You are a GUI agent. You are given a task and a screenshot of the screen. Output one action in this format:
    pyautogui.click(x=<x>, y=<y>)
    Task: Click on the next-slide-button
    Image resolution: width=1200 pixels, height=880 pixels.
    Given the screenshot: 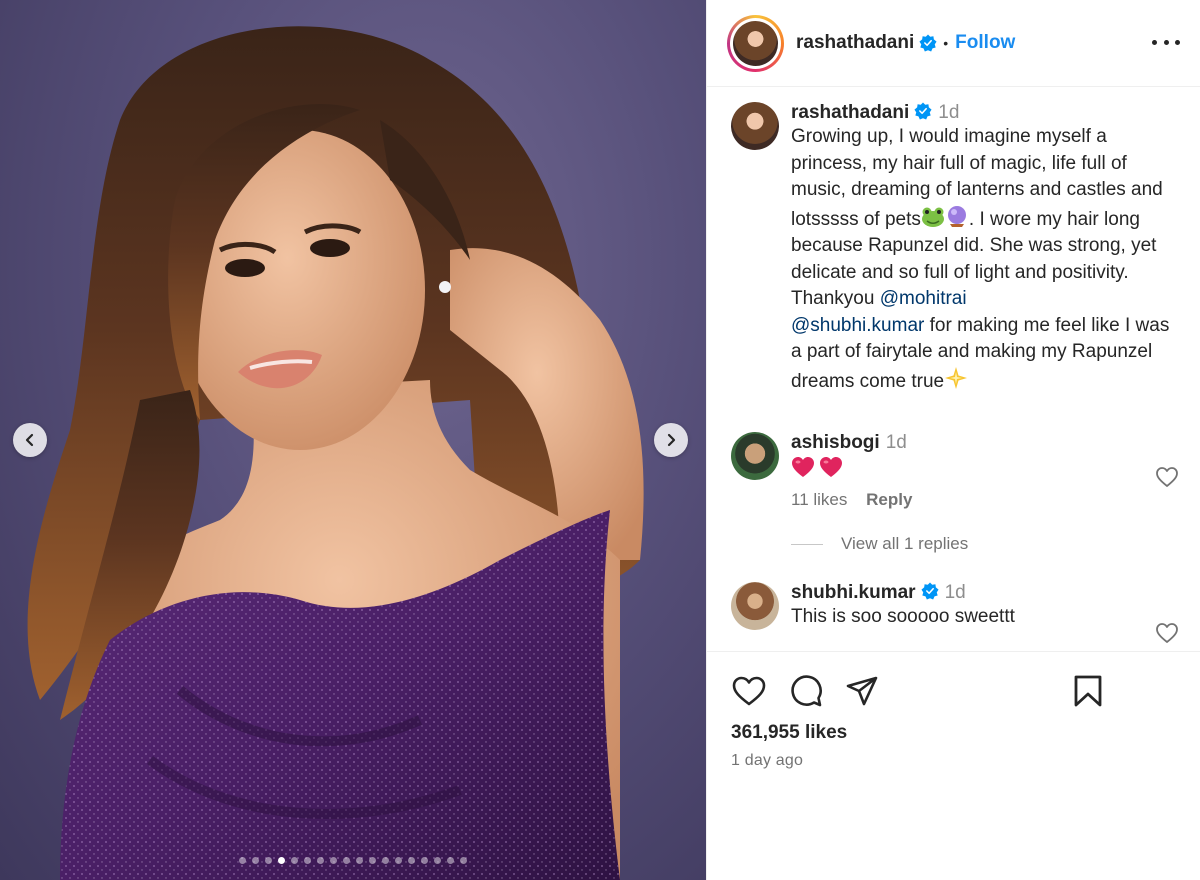 What is the action you would take?
    pyautogui.click(x=671, y=440)
    